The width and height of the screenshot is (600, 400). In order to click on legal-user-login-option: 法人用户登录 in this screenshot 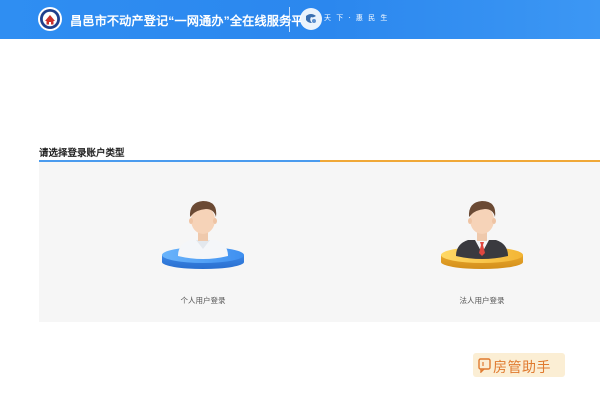, I will do `click(482, 242)`.